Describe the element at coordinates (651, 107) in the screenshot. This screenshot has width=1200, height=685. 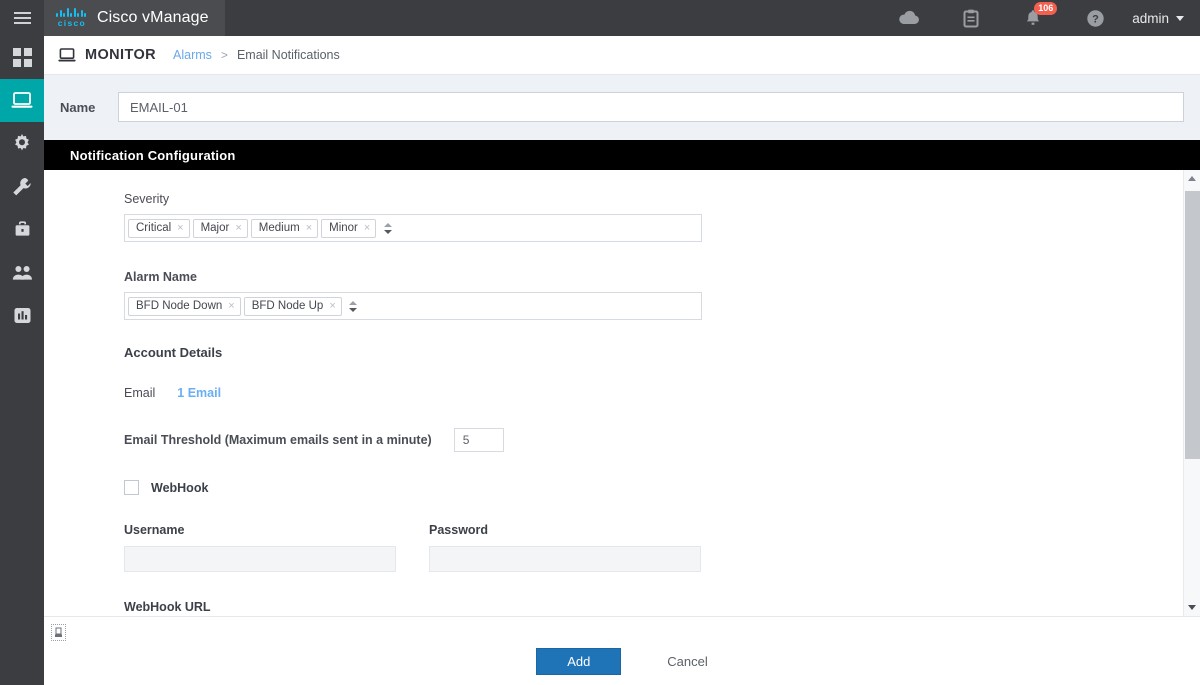
I see `name-input` at that location.